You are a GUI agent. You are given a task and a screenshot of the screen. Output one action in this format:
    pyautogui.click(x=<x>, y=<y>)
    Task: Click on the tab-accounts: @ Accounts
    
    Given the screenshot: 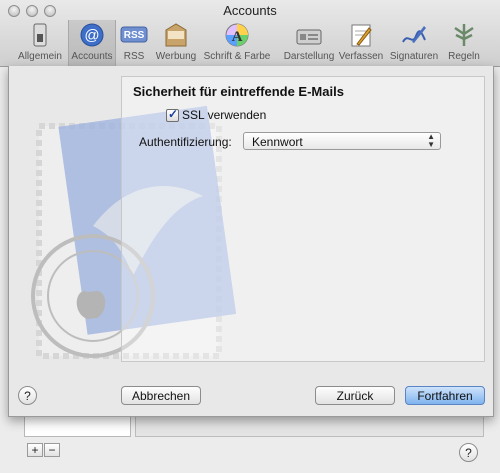 What is the action you would take?
    pyautogui.click(x=92, y=43)
    